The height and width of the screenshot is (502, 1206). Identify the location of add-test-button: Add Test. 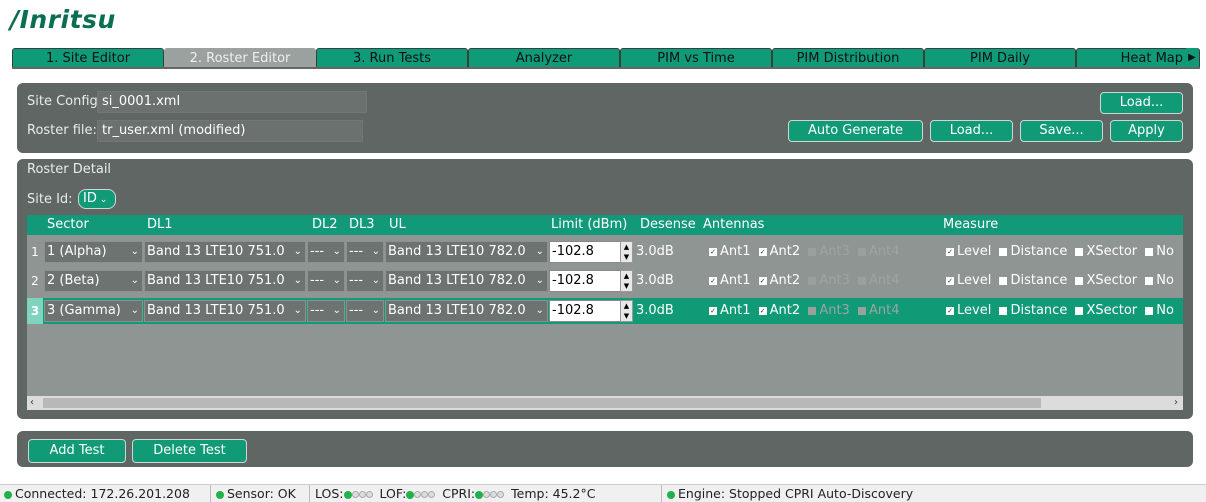
(77, 451).